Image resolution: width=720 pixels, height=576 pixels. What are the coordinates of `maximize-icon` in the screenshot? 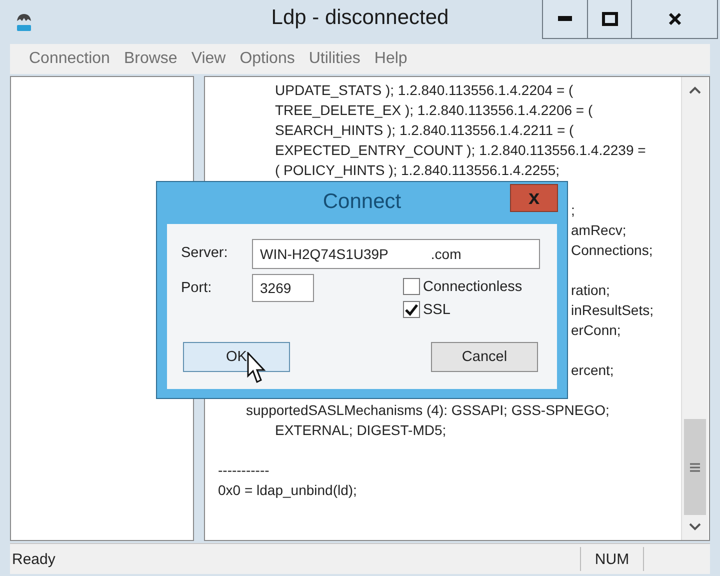 It's located at (610, 19).